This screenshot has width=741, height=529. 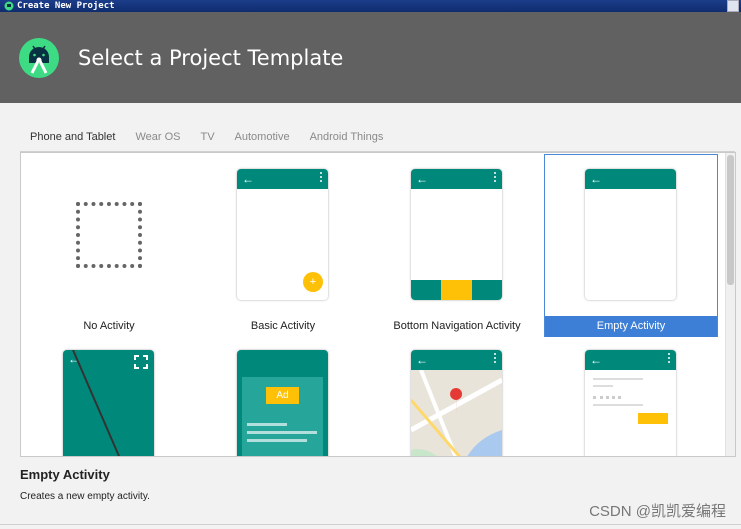 I want to click on template-card-empty-activity: ← Empty Activity, so click(x=631, y=245).